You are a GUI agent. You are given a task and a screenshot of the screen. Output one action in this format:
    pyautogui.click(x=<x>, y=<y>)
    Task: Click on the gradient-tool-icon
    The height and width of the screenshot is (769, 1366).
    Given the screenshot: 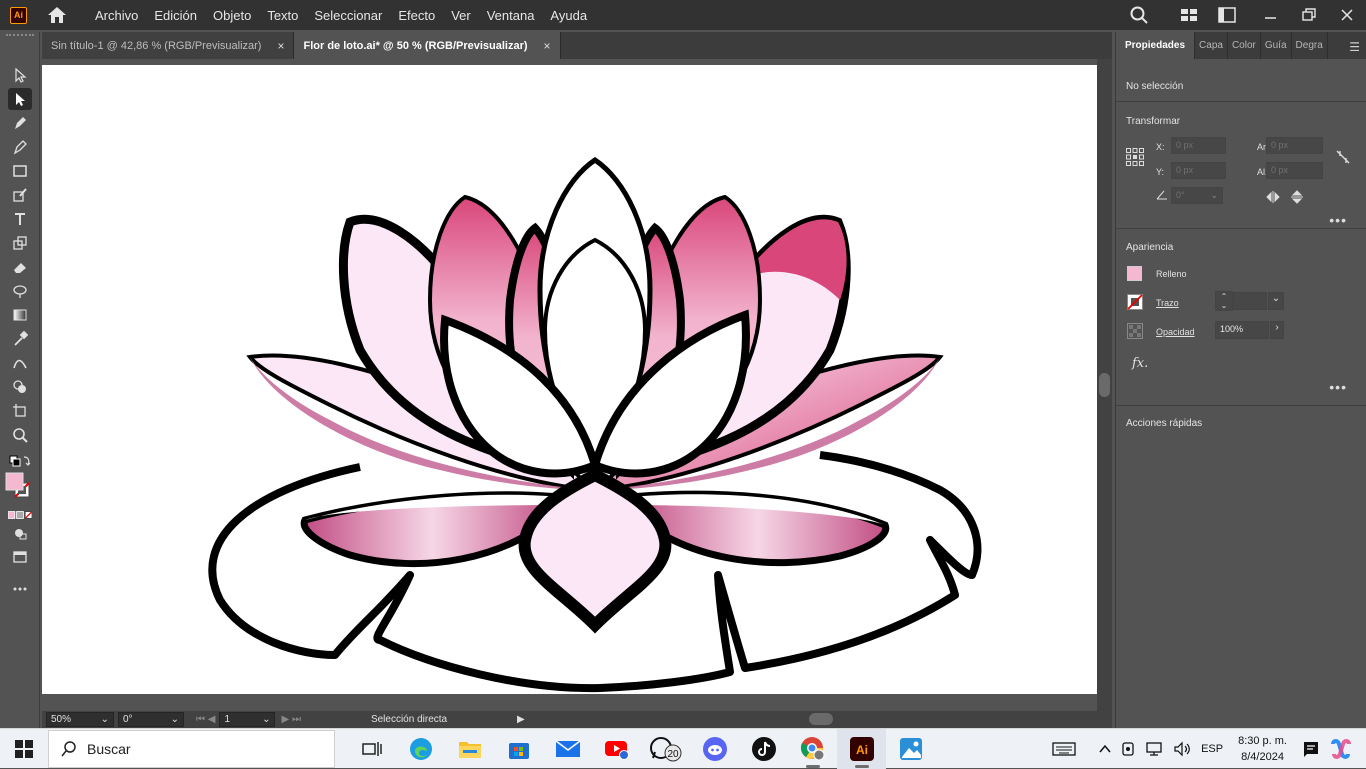 What is the action you would take?
    pyautogui.click(x=20, y=315)
    